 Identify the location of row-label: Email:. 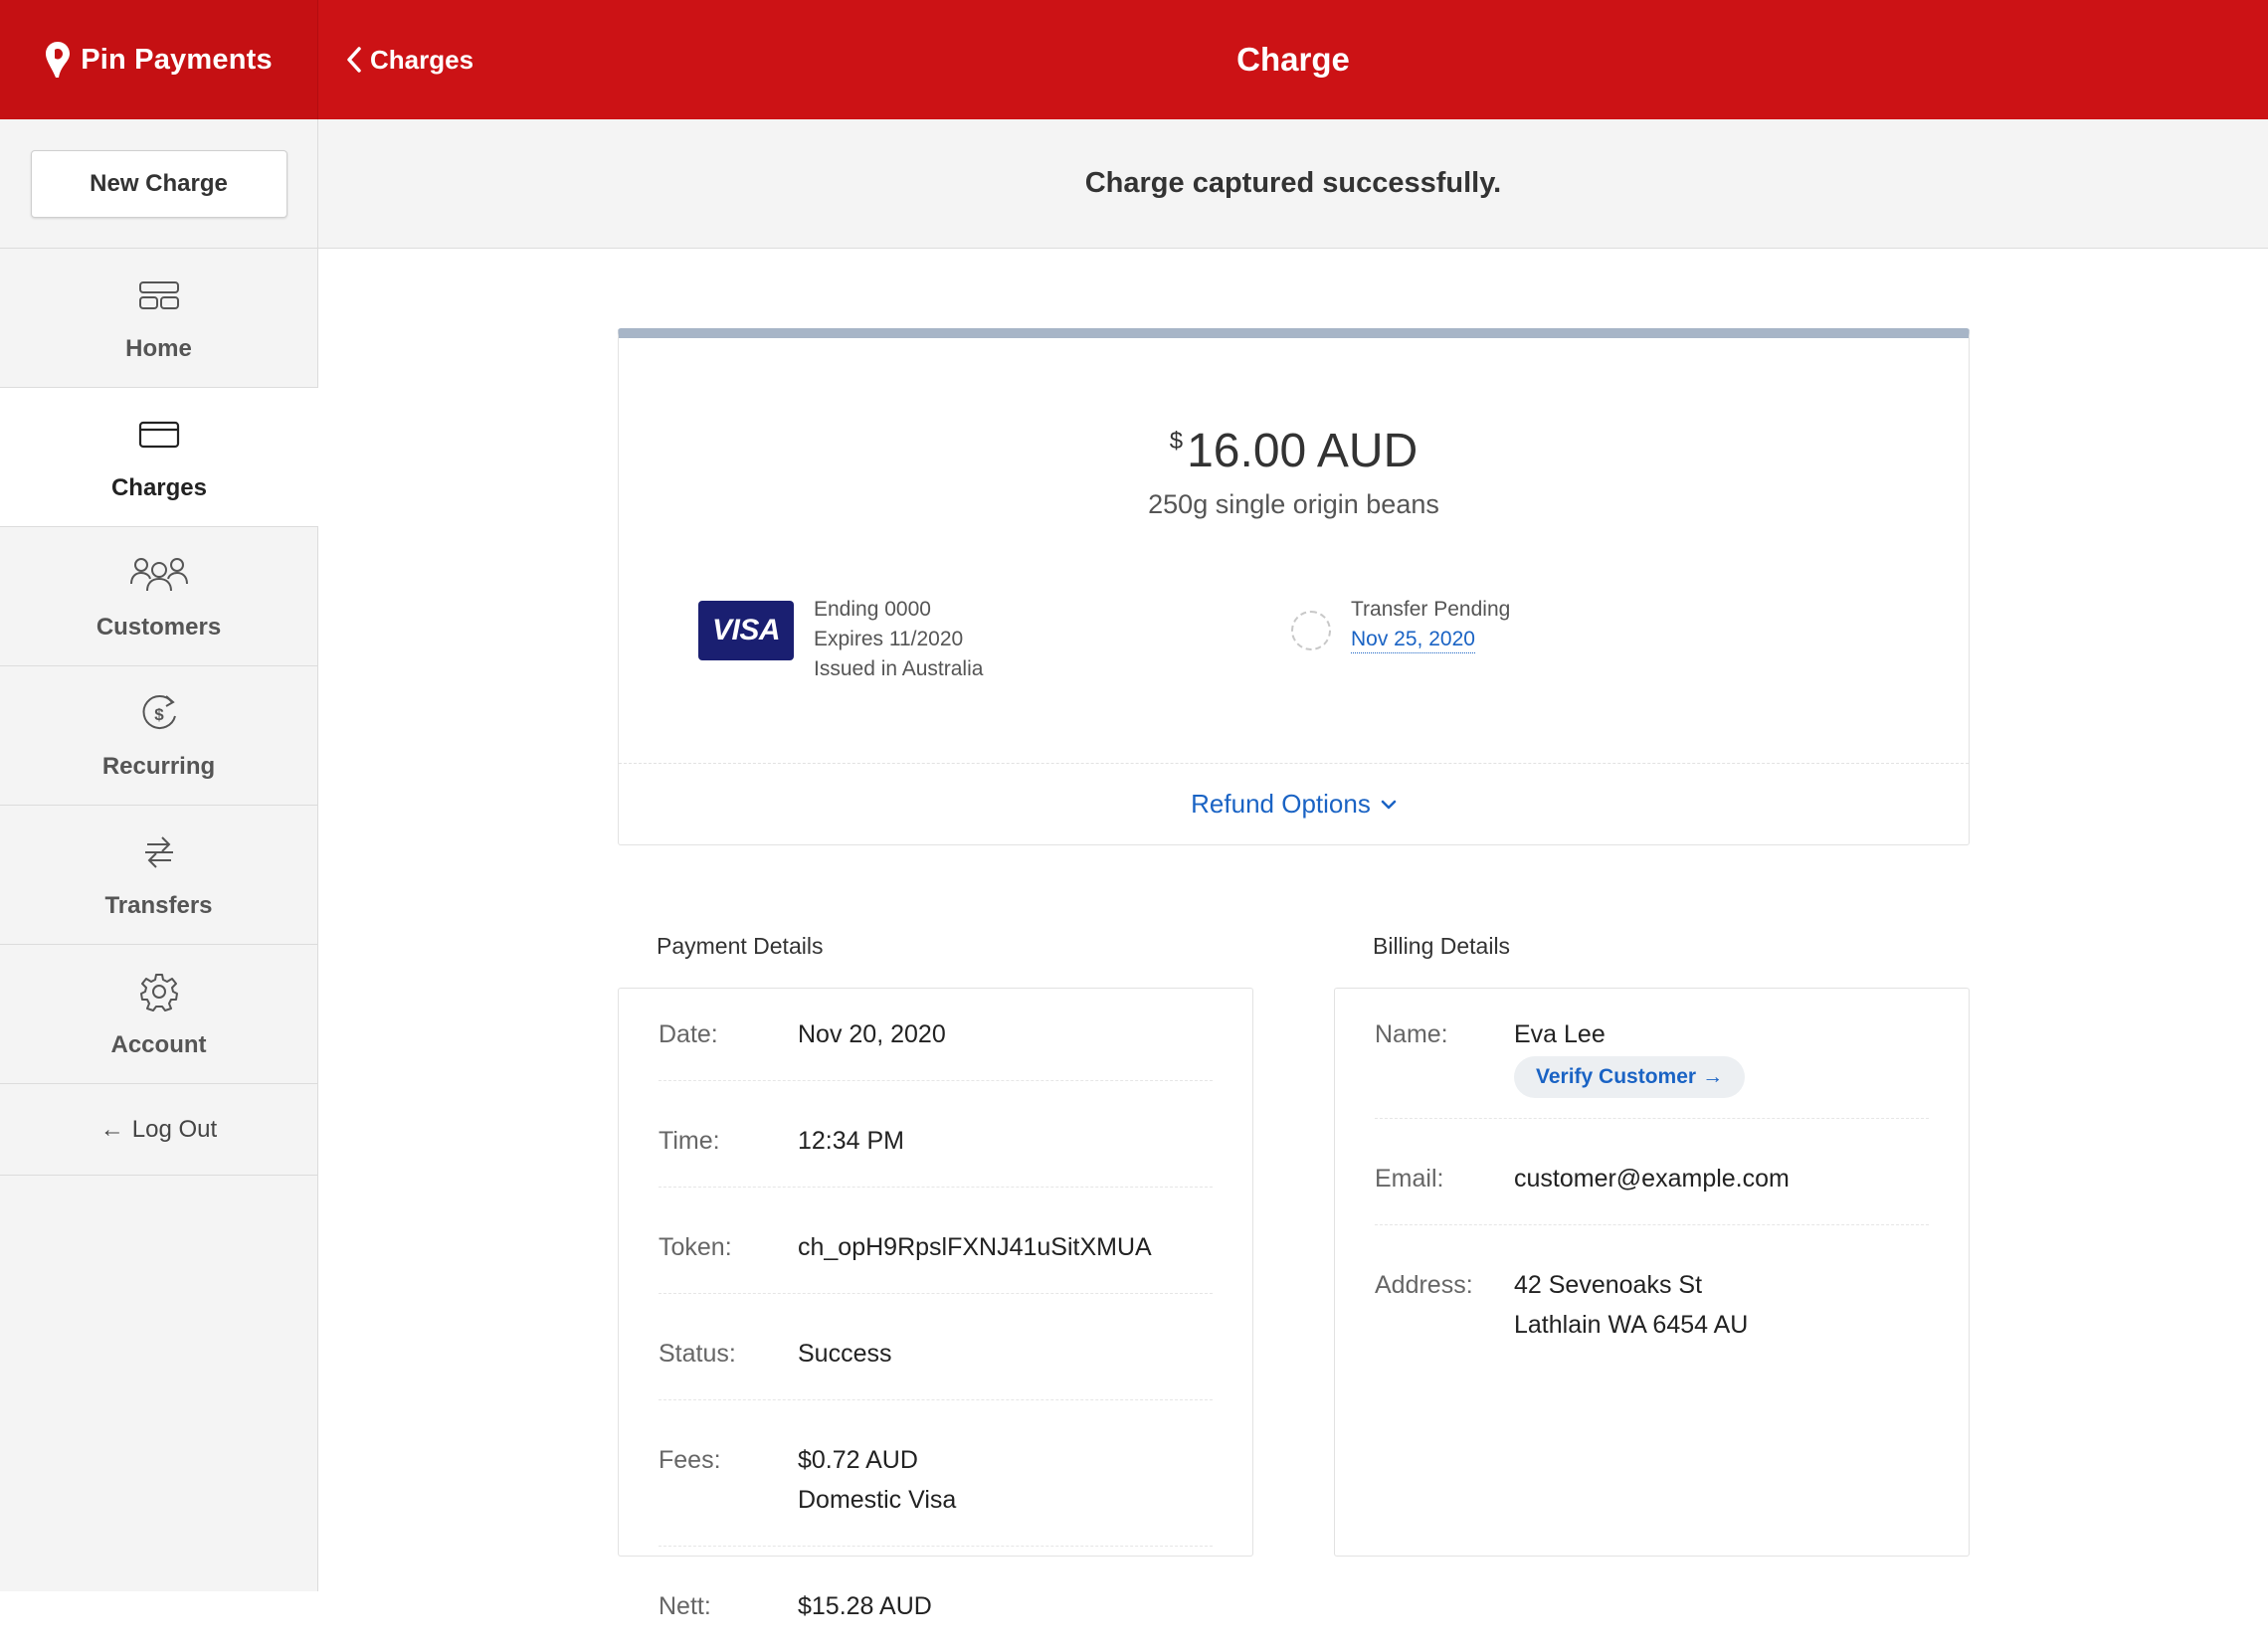
(1410, 1179).